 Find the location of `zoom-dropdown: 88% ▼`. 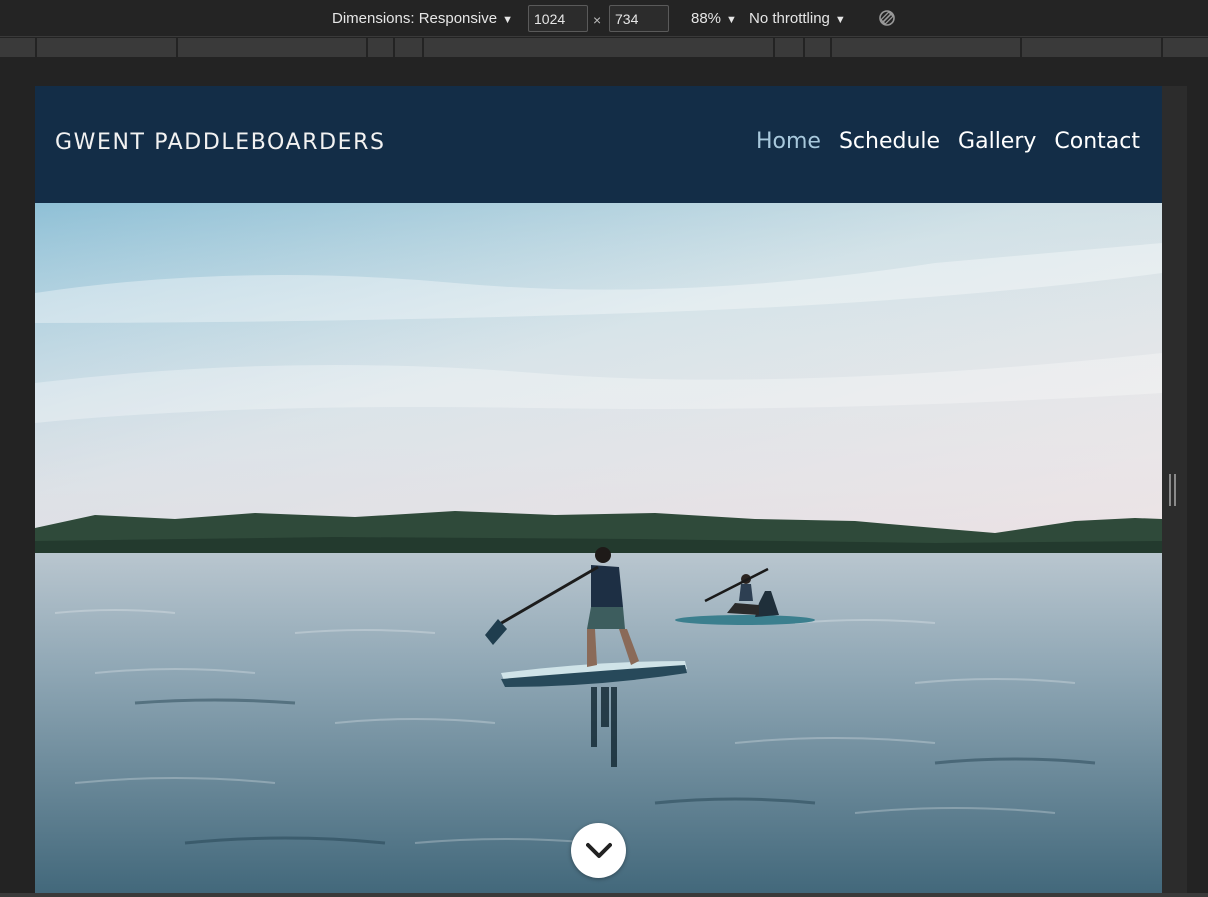

zoom-dropdown: 88% ▼ is located at coordinates (714, 18).